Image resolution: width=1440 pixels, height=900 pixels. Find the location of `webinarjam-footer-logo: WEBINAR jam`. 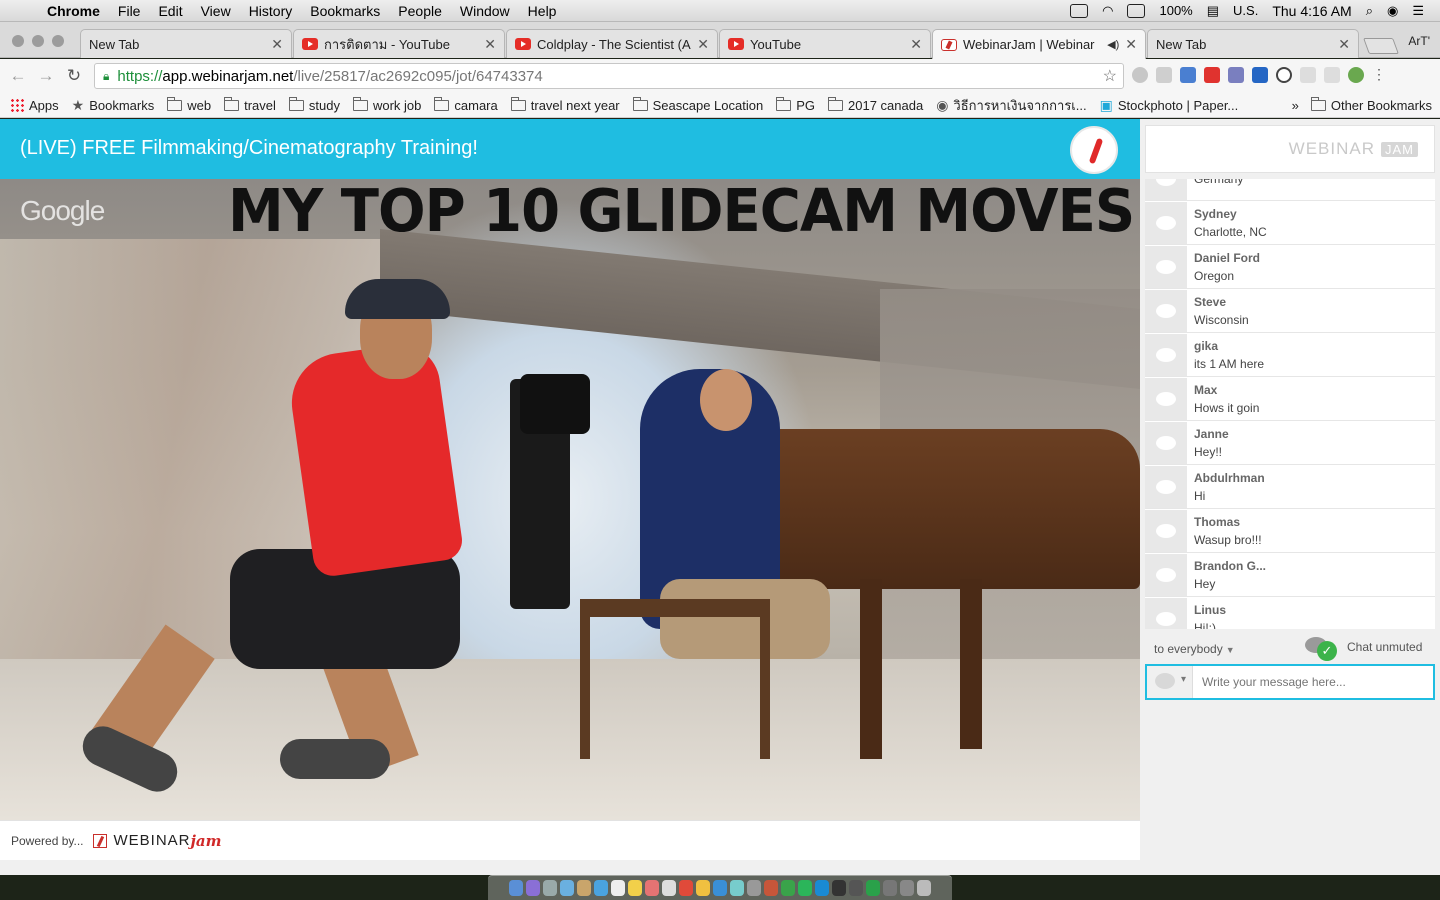

webinarjam-footer-logo: WEBINAR jam is located at coordinates (157, 841).